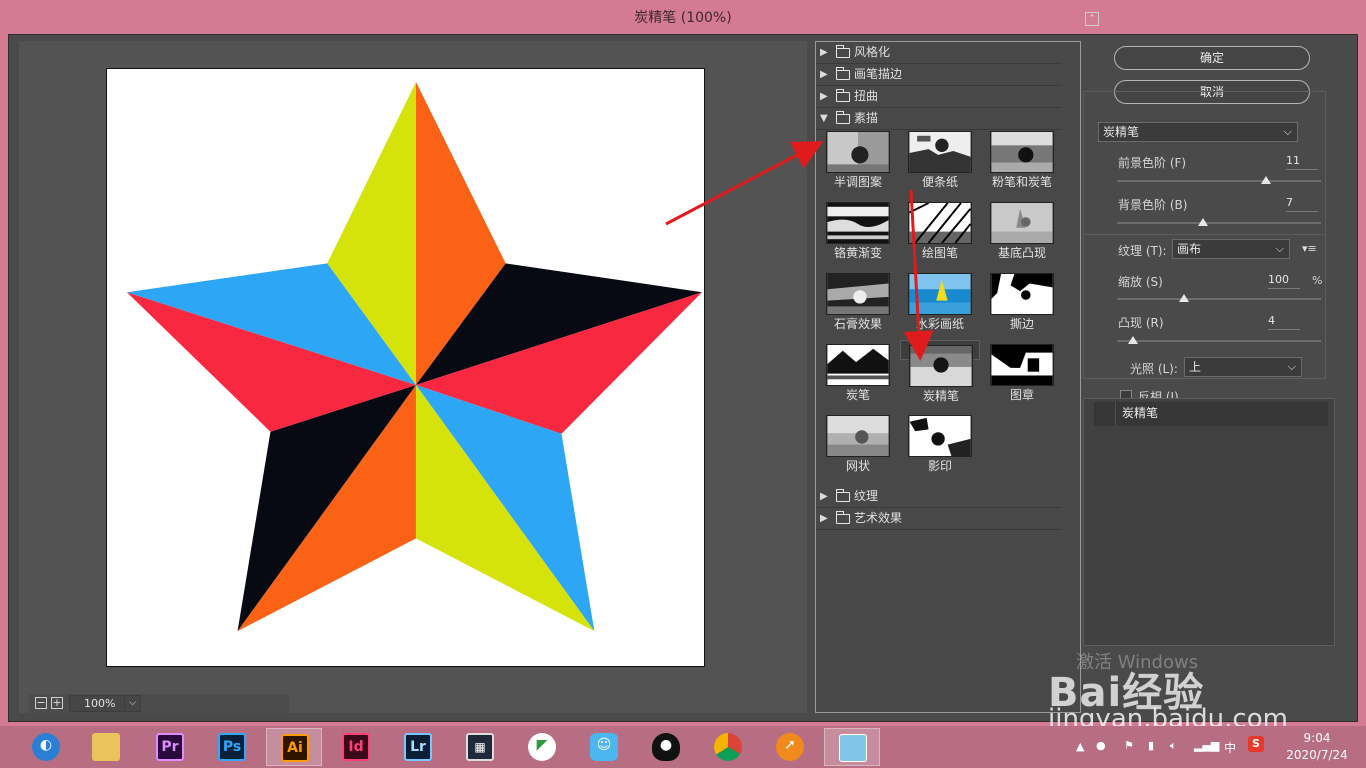 The height and width of the screenshot is (768, 1366). Describe the element at coordinates (1219, 299) in the screenshot. I see `scale-slider` at that location.